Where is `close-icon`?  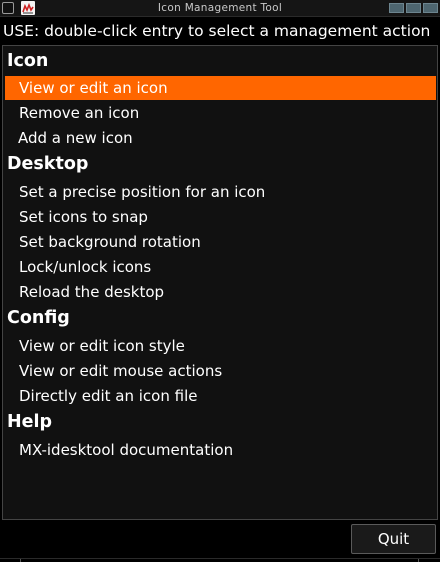 close-icon is located at coordinates (430, 8).